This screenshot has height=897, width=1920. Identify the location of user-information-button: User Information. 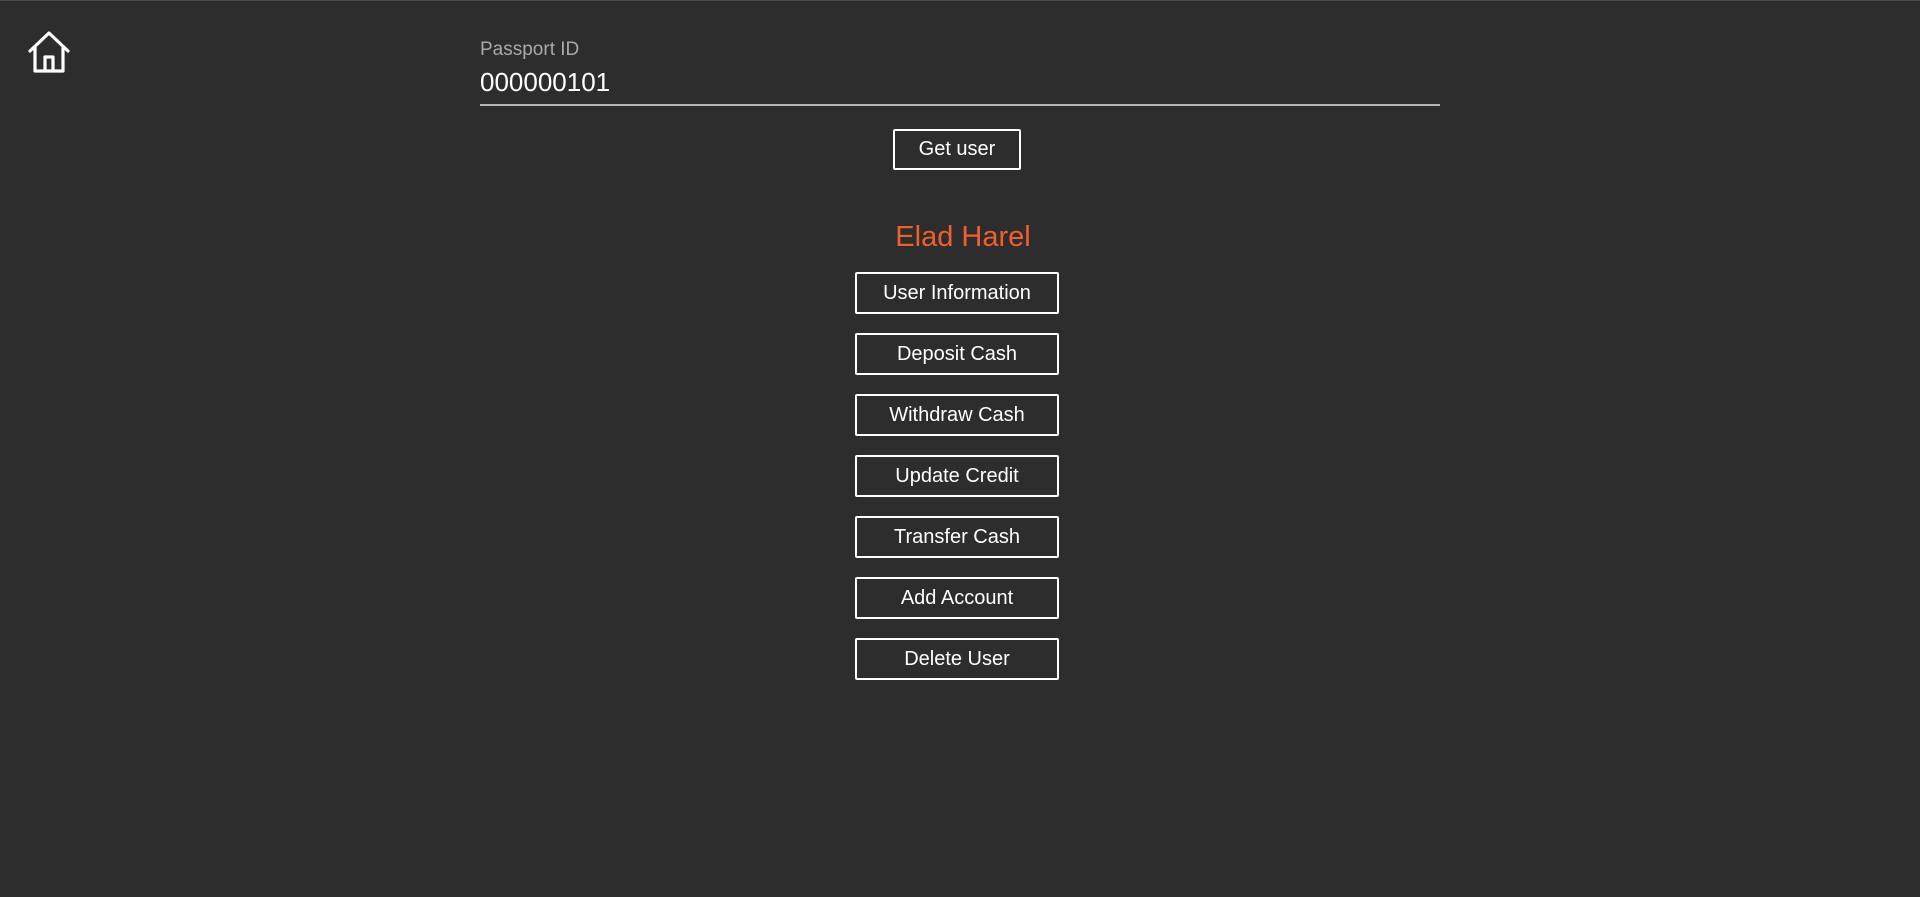
(957, 293).